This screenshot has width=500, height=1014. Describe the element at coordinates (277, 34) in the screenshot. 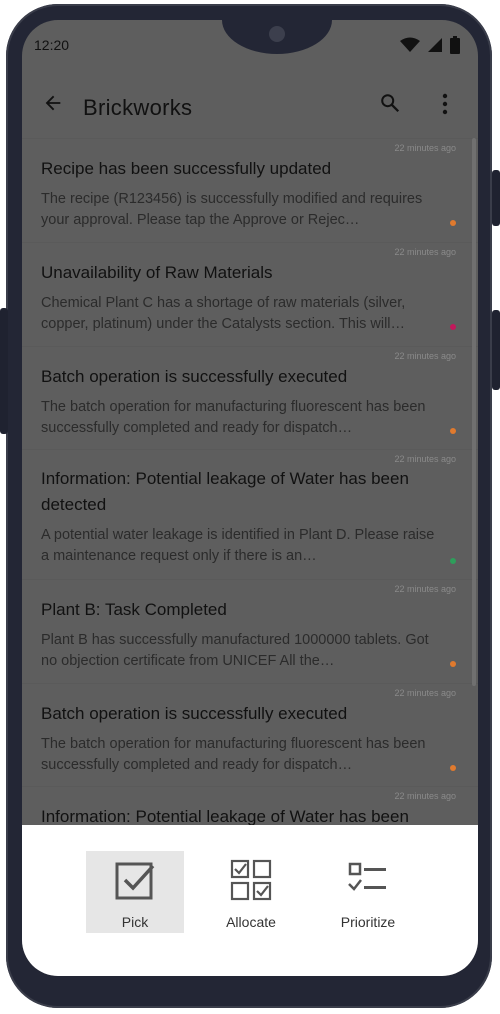

I see `camera` at that location.